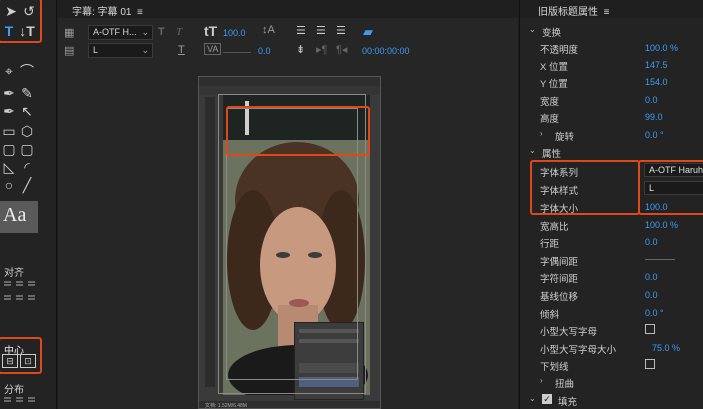 The height and width of the screenshot is (409, 703). Describe the element at coordinates (69, 32) in the screenshot. I see `roll-crawl-options-icon: ▦` at that location.